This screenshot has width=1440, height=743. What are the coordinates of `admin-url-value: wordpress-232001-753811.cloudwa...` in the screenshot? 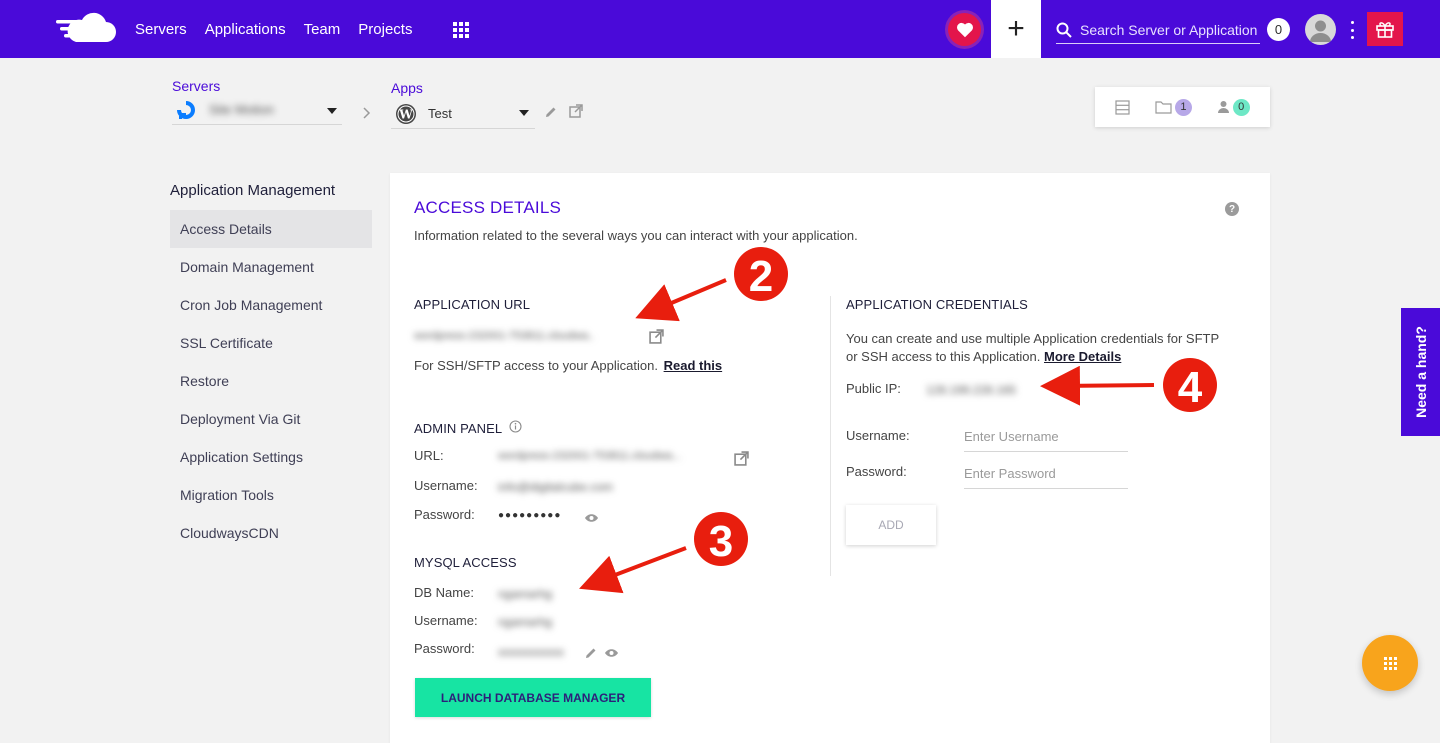 It's located at (589, 456).